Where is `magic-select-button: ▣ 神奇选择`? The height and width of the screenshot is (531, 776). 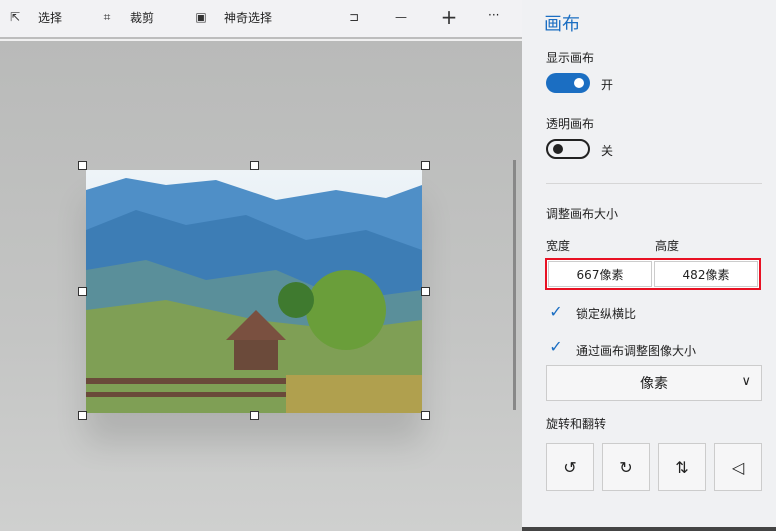
magic-select-button: ▣ 神奇选择 is located at coordinates (232, 17).